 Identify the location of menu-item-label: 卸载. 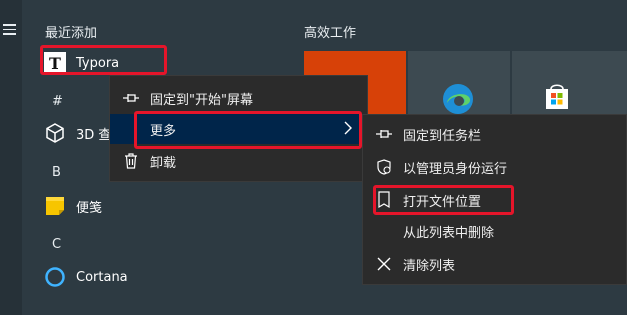
(163, 163).